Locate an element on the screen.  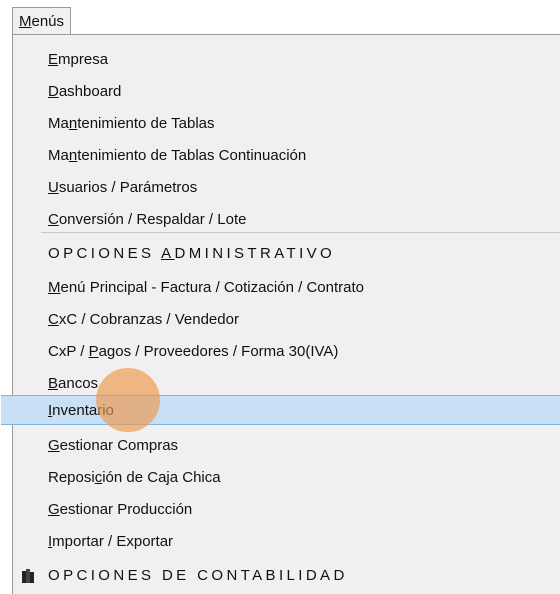
item-text-post: agos / Proveedores / Forma 30(IVA) is located at coordinates (218, 351).